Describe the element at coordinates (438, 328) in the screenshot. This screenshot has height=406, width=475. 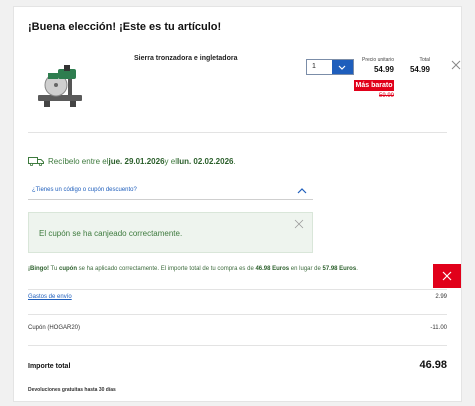
I see `coupon-value: -11.00` at that location.